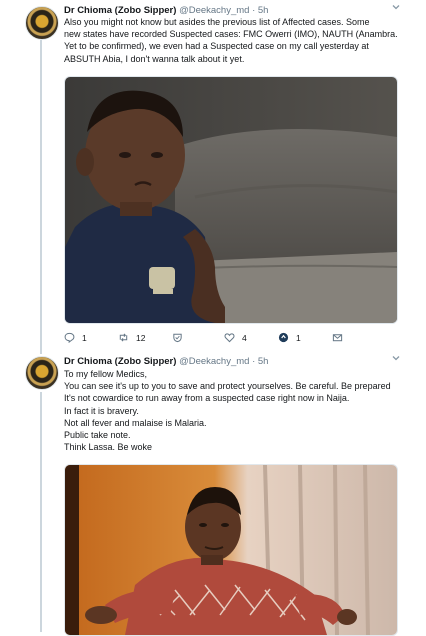 The image size is (426, 636). I want to click on like-count: 4, so click(244, 337).